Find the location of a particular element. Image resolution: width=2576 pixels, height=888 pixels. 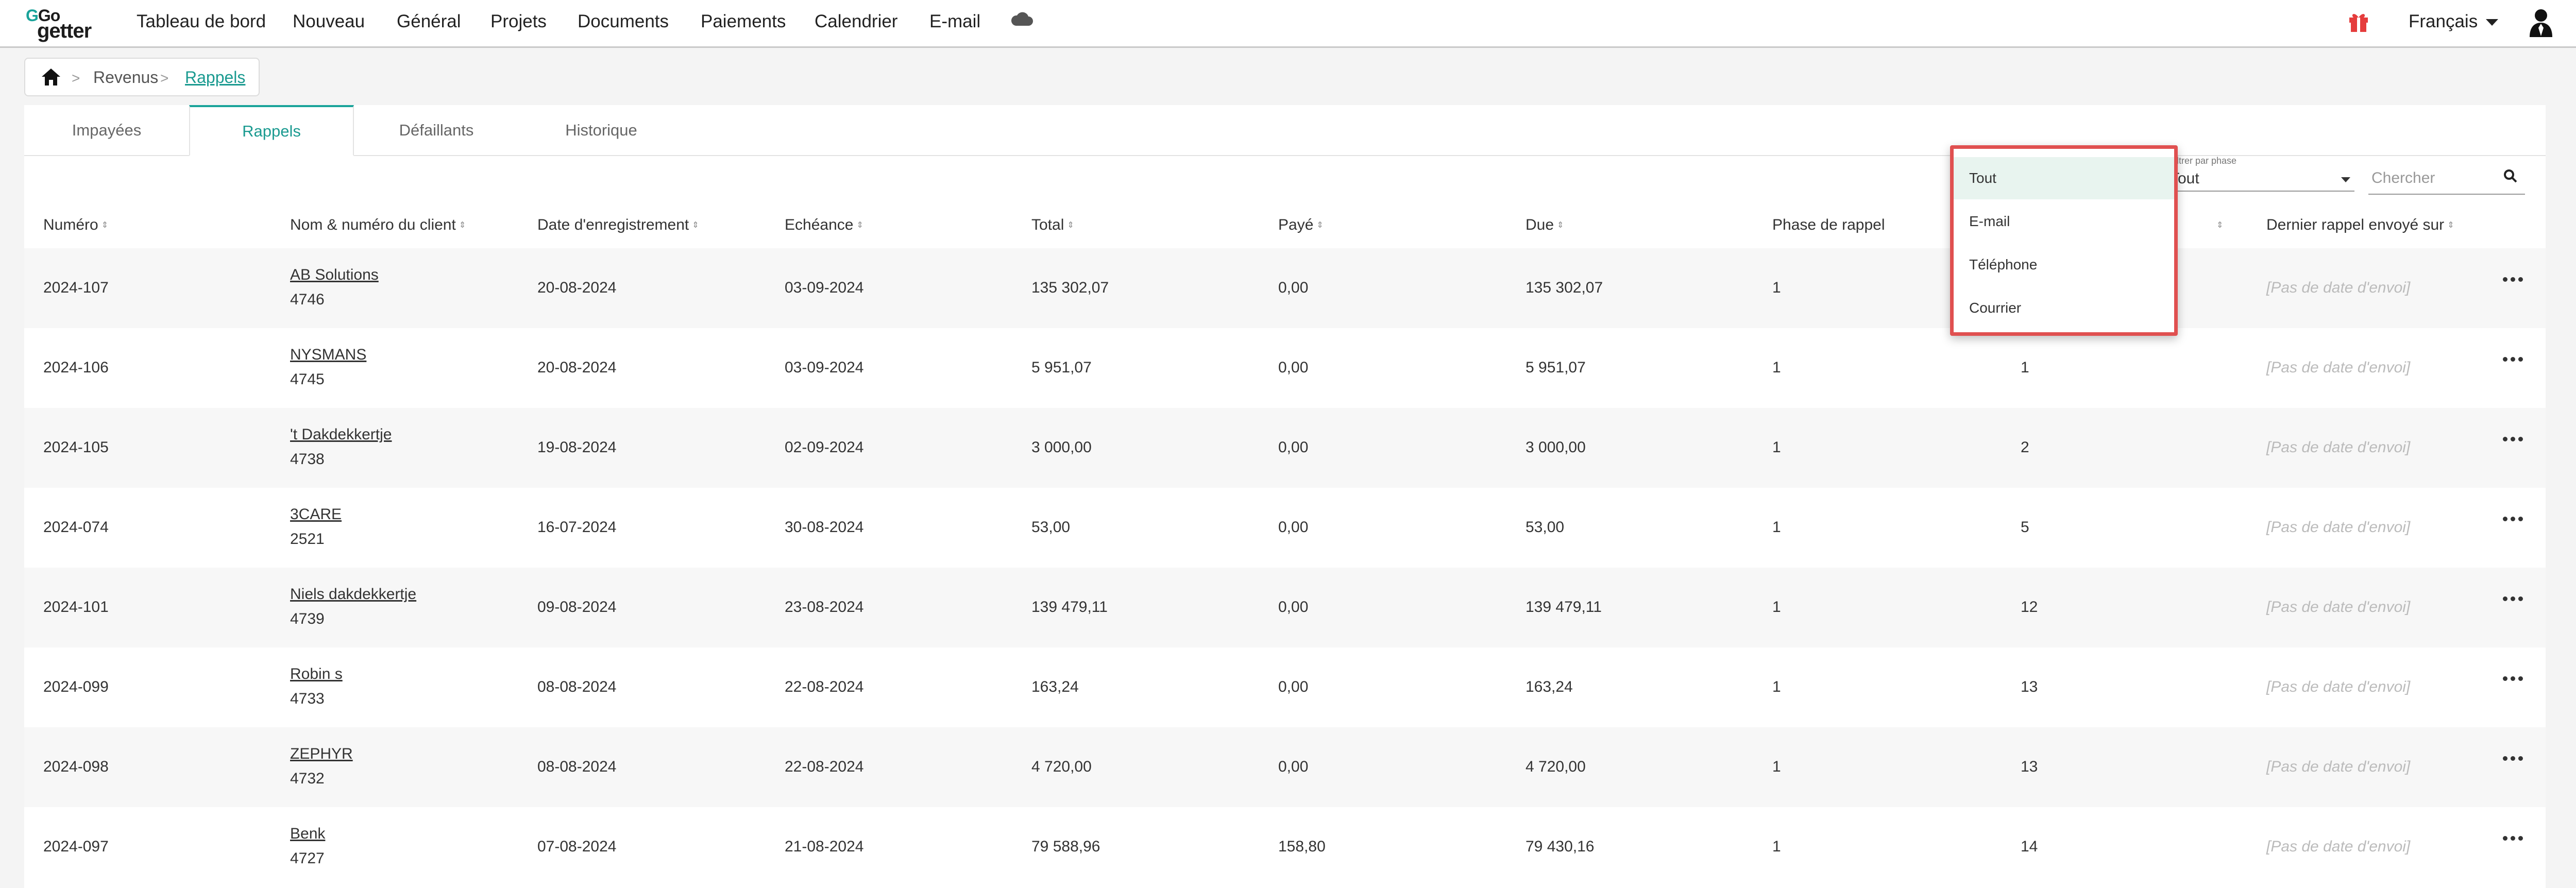

client-number: 4746 is located at coordinates (307, 299).